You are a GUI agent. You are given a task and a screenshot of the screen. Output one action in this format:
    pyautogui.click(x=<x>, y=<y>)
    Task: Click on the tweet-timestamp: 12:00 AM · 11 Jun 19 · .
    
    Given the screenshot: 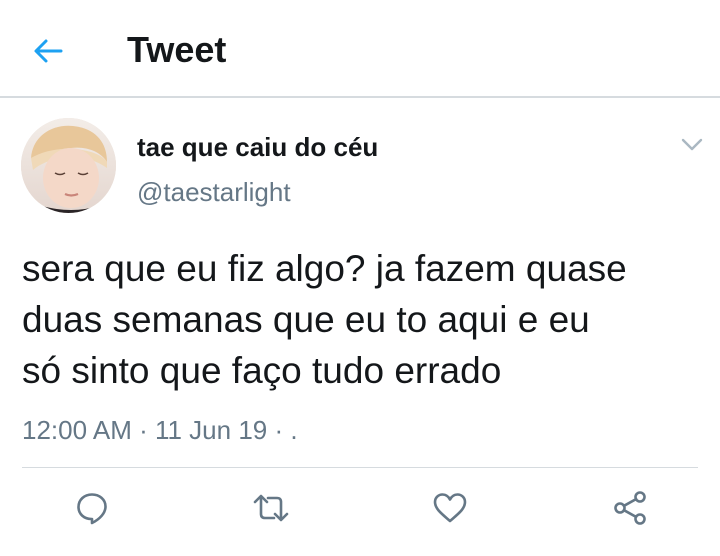 What is the action you would take?
    pyautogui.click(x=160, y=430)
    